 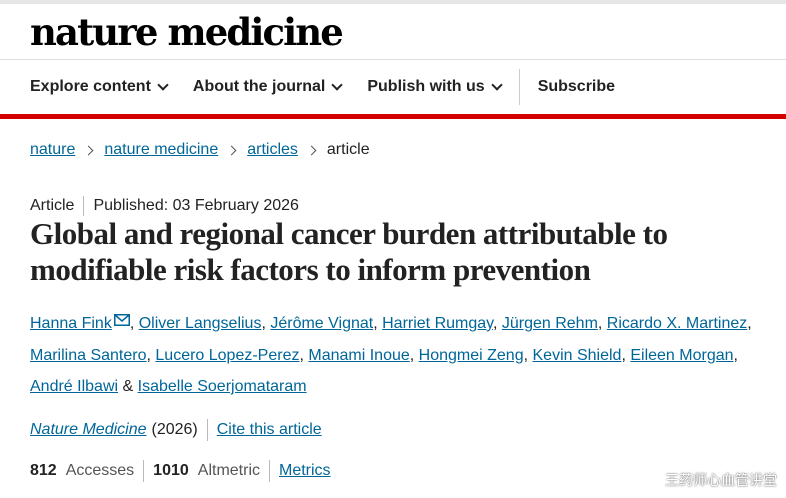 I want to click on nav-publish-with-us-label: Publish with us, so click(x=426, y=86).